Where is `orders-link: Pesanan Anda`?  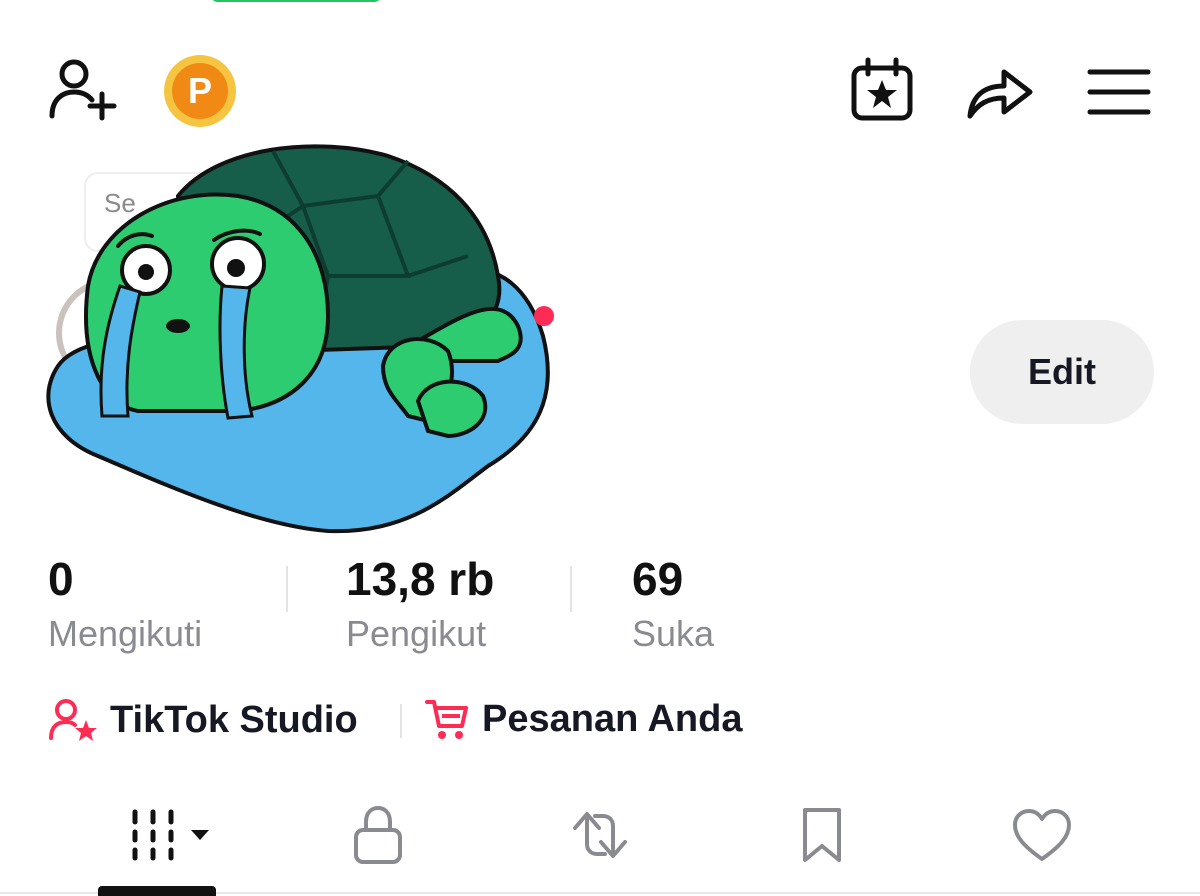 orders-link: Pesanan Anda is located at coordinates (583, 719).